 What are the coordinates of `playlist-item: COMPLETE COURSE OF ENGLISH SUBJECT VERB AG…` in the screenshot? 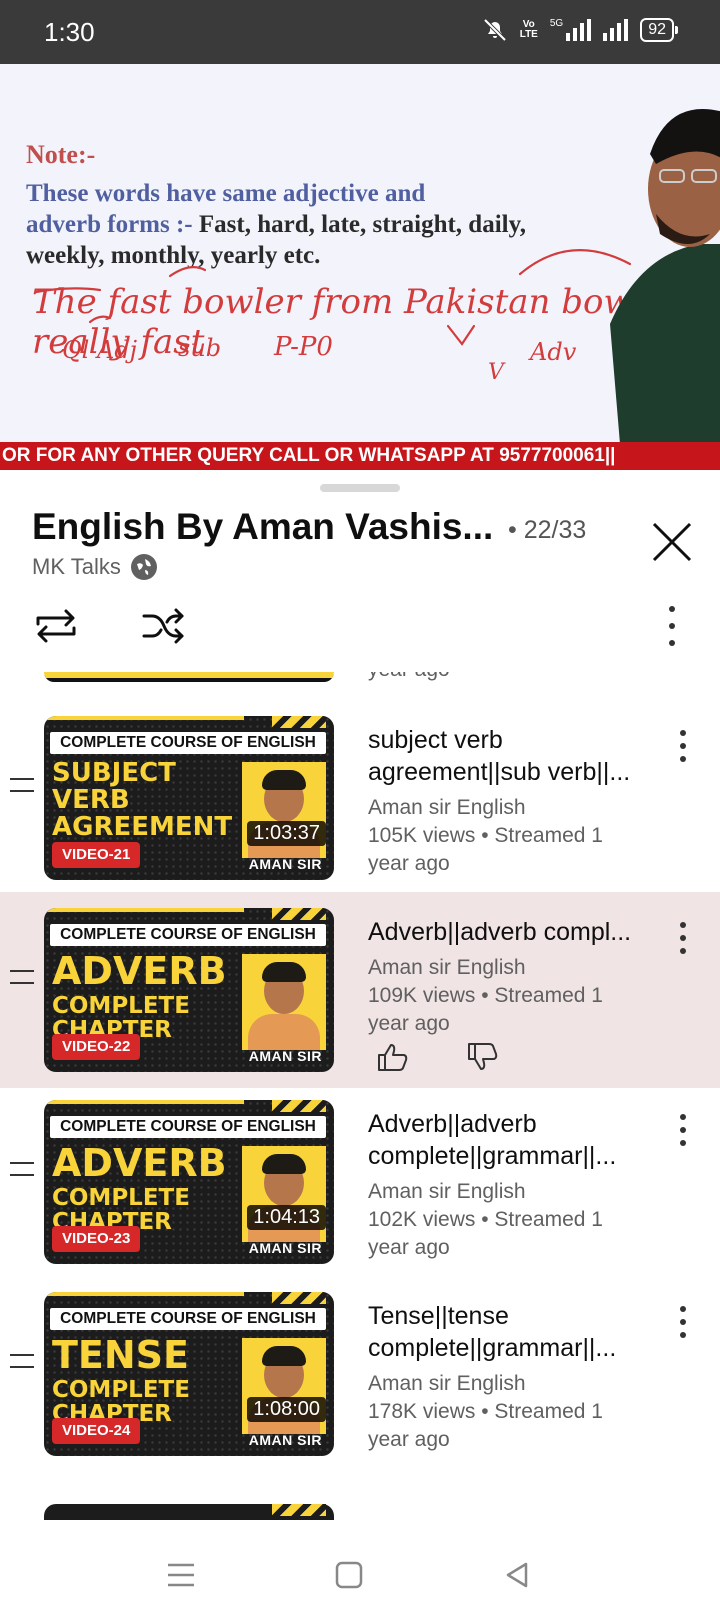 It's located at (360, 798).